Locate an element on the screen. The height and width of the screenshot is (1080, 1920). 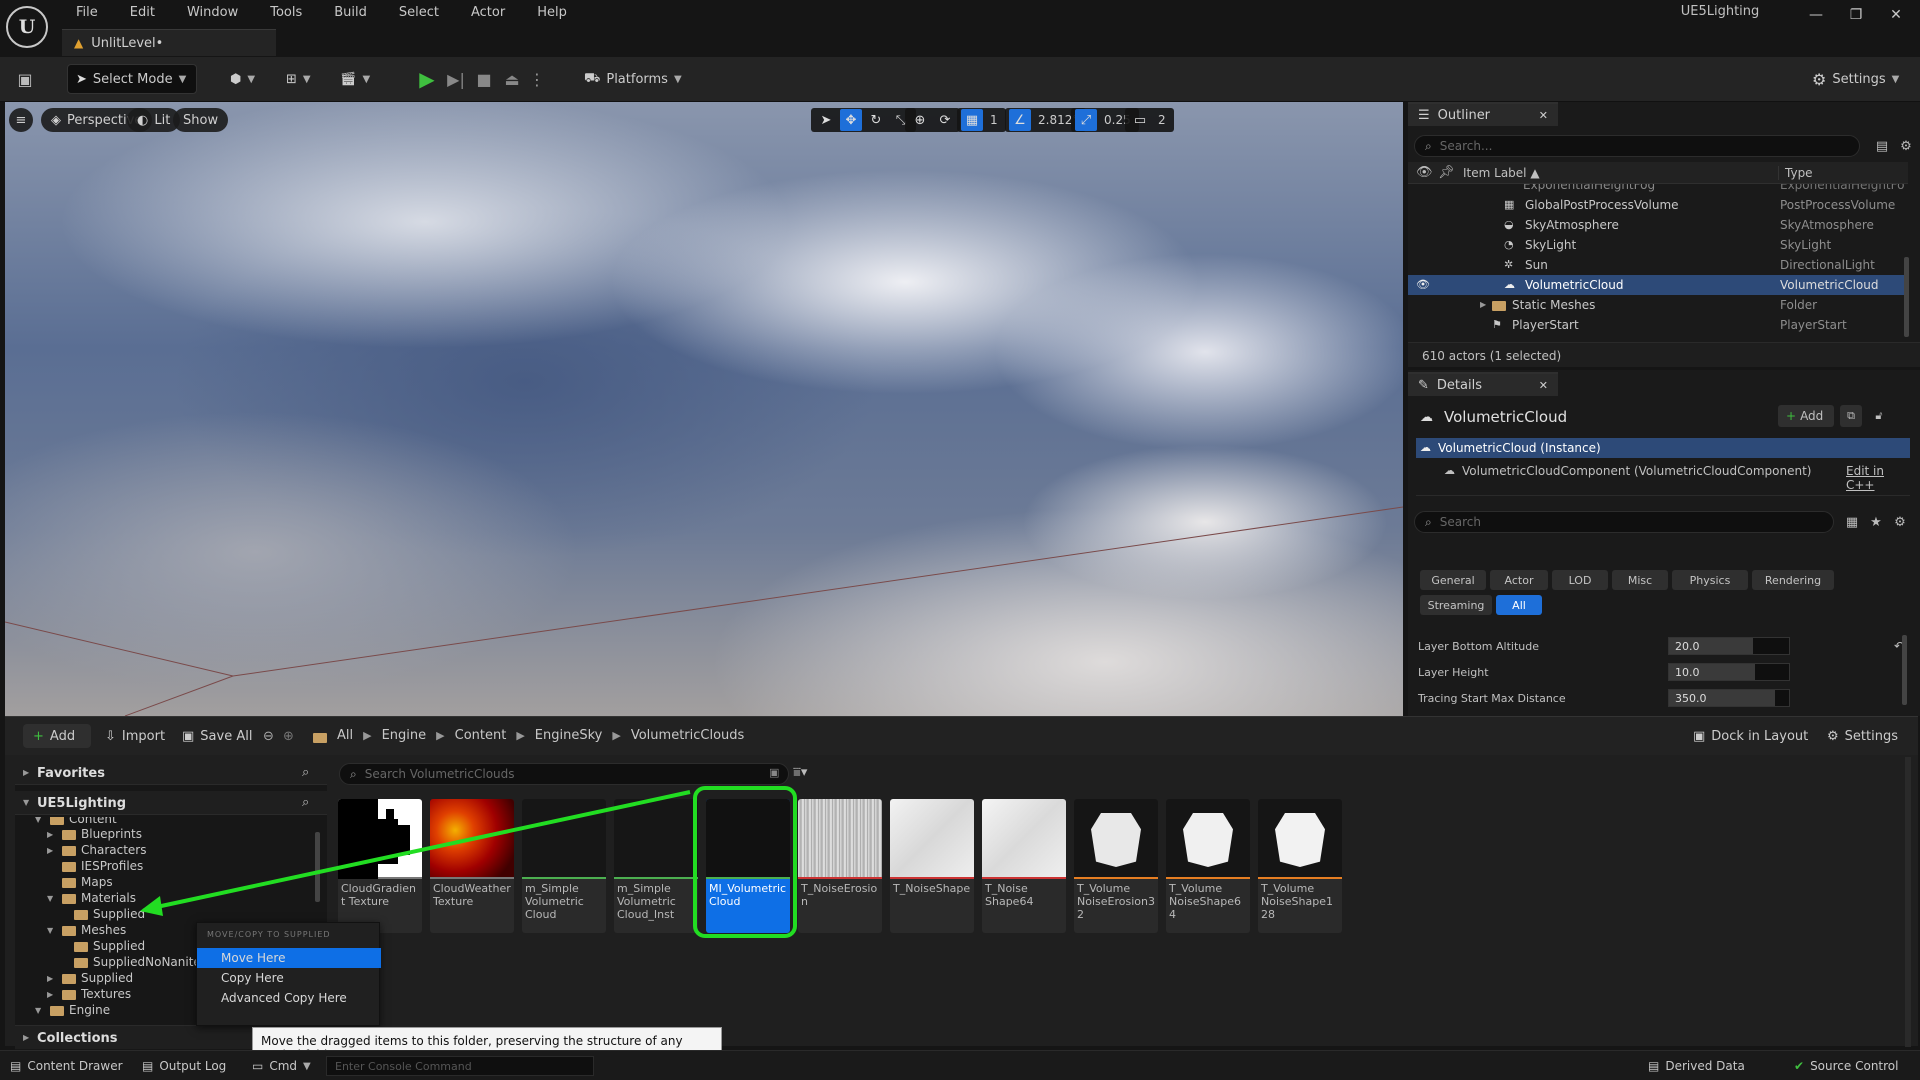
asset-tile: m_Simple Volumetric Cloud is located at coordinates (564, 866).